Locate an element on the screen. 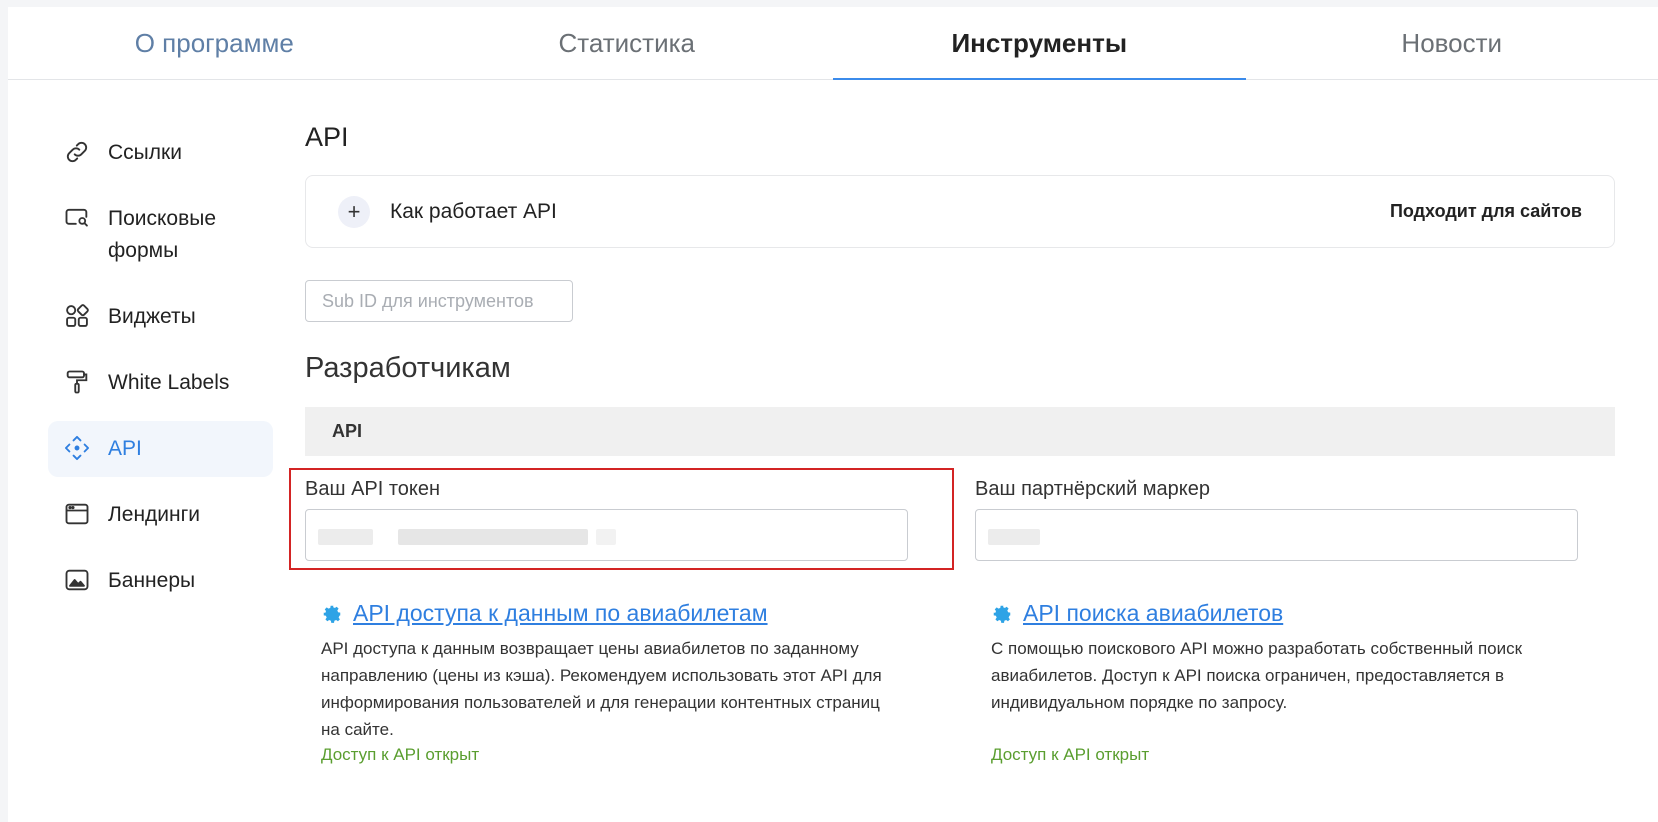 Image resolution: width=1658 pixels, height=822 pixels. api-data-status: Доступ к API открыт is located at coordinates (400, 754).